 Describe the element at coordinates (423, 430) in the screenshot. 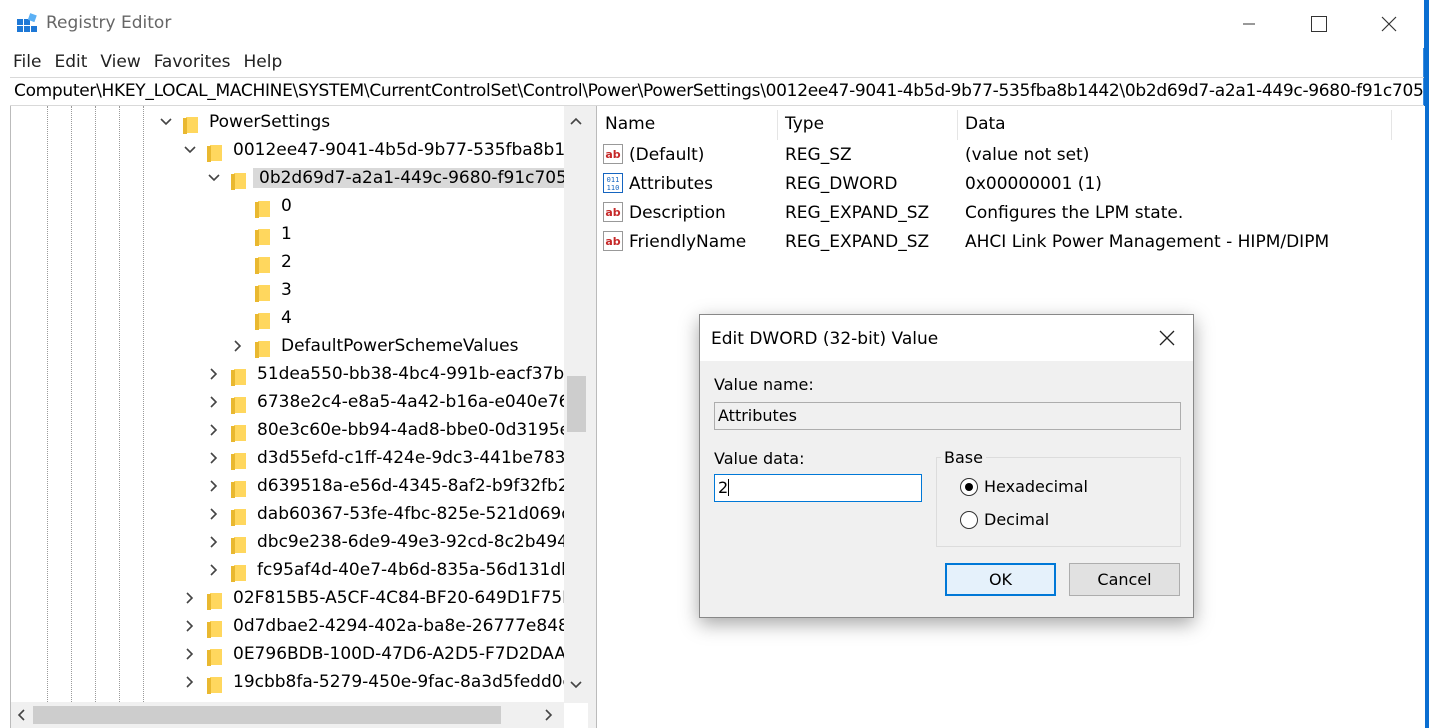

I see `tree-item-label: 80e3c60e-bb94-4ad8-bbe0-0d3195efc663` at that location.